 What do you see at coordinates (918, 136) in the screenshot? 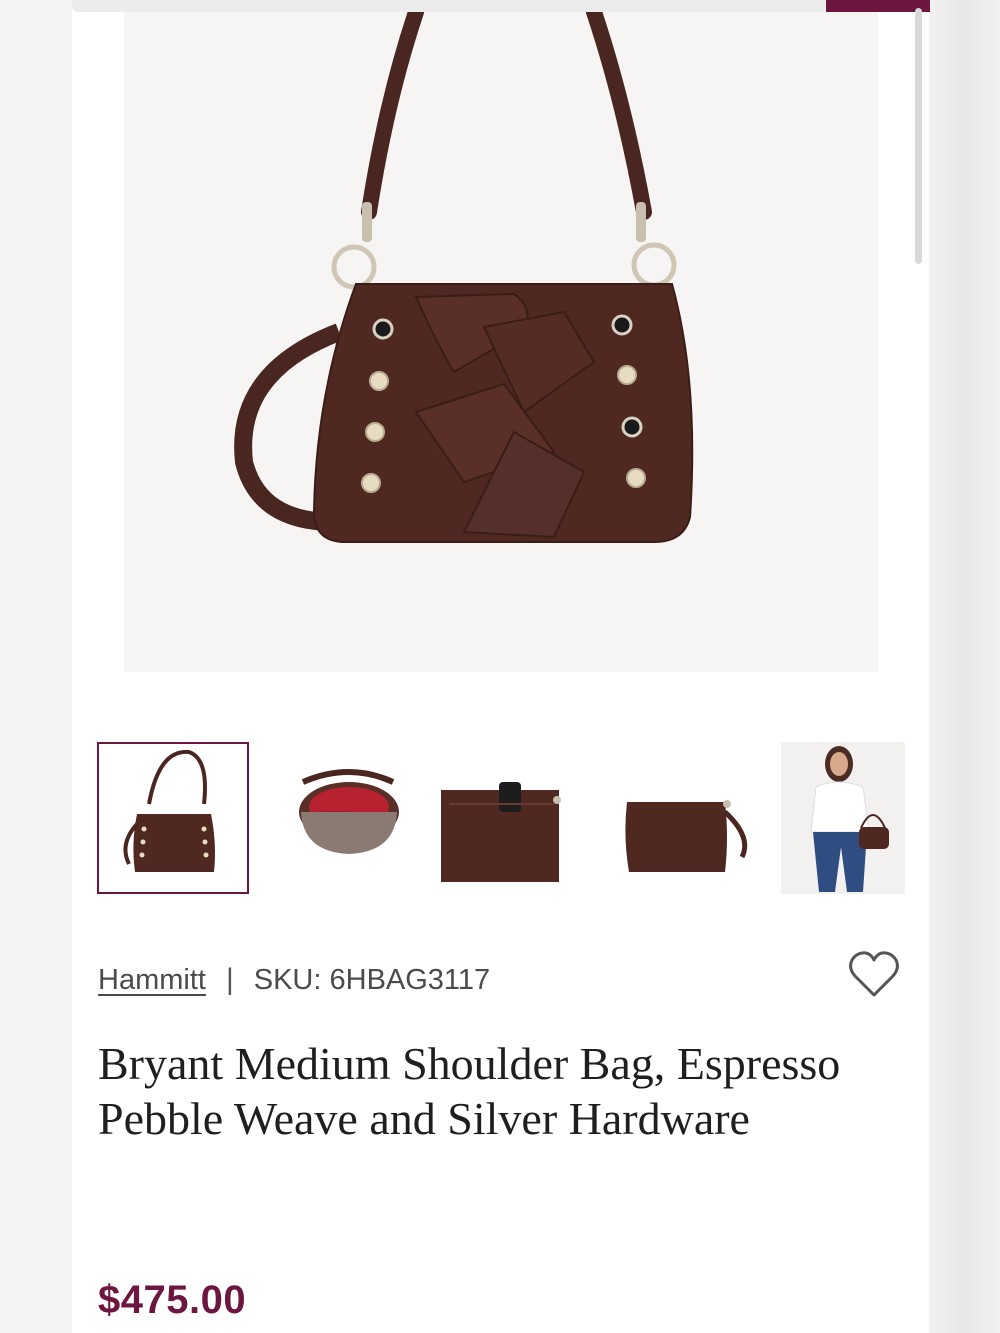
I see `scrollbar` at bounding box center [918, 136].